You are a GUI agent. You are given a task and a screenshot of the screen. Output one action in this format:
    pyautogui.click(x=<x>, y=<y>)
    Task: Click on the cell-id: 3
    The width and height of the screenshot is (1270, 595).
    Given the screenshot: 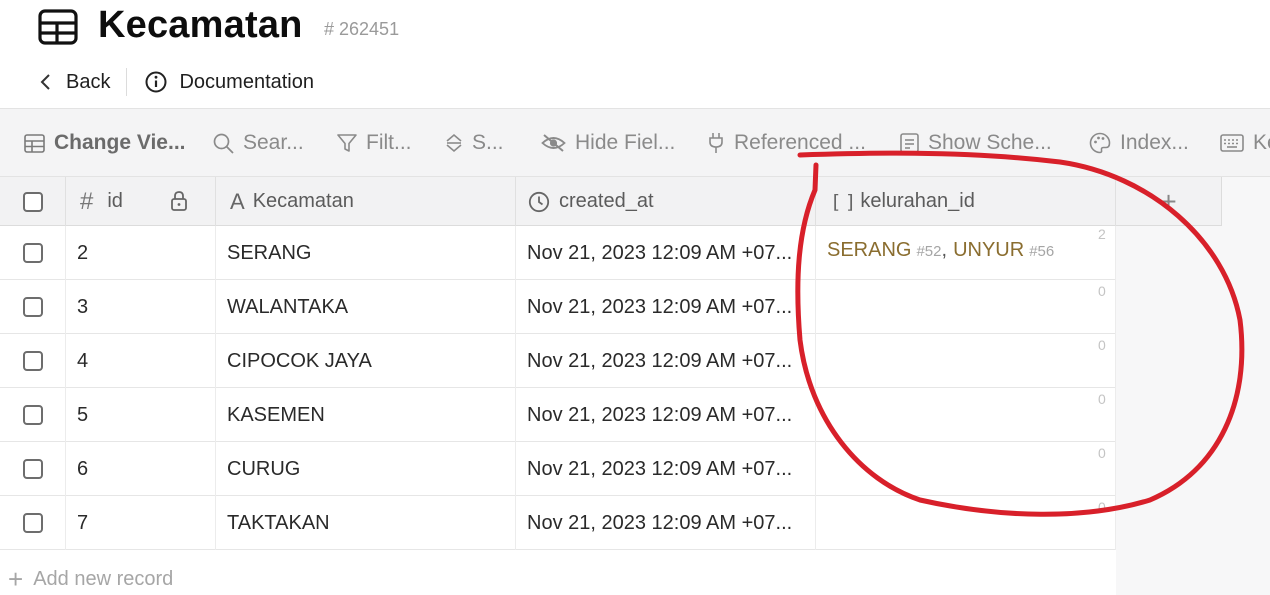 What is the action you would take?
    pyautogui.click(x=141, y=307)
    